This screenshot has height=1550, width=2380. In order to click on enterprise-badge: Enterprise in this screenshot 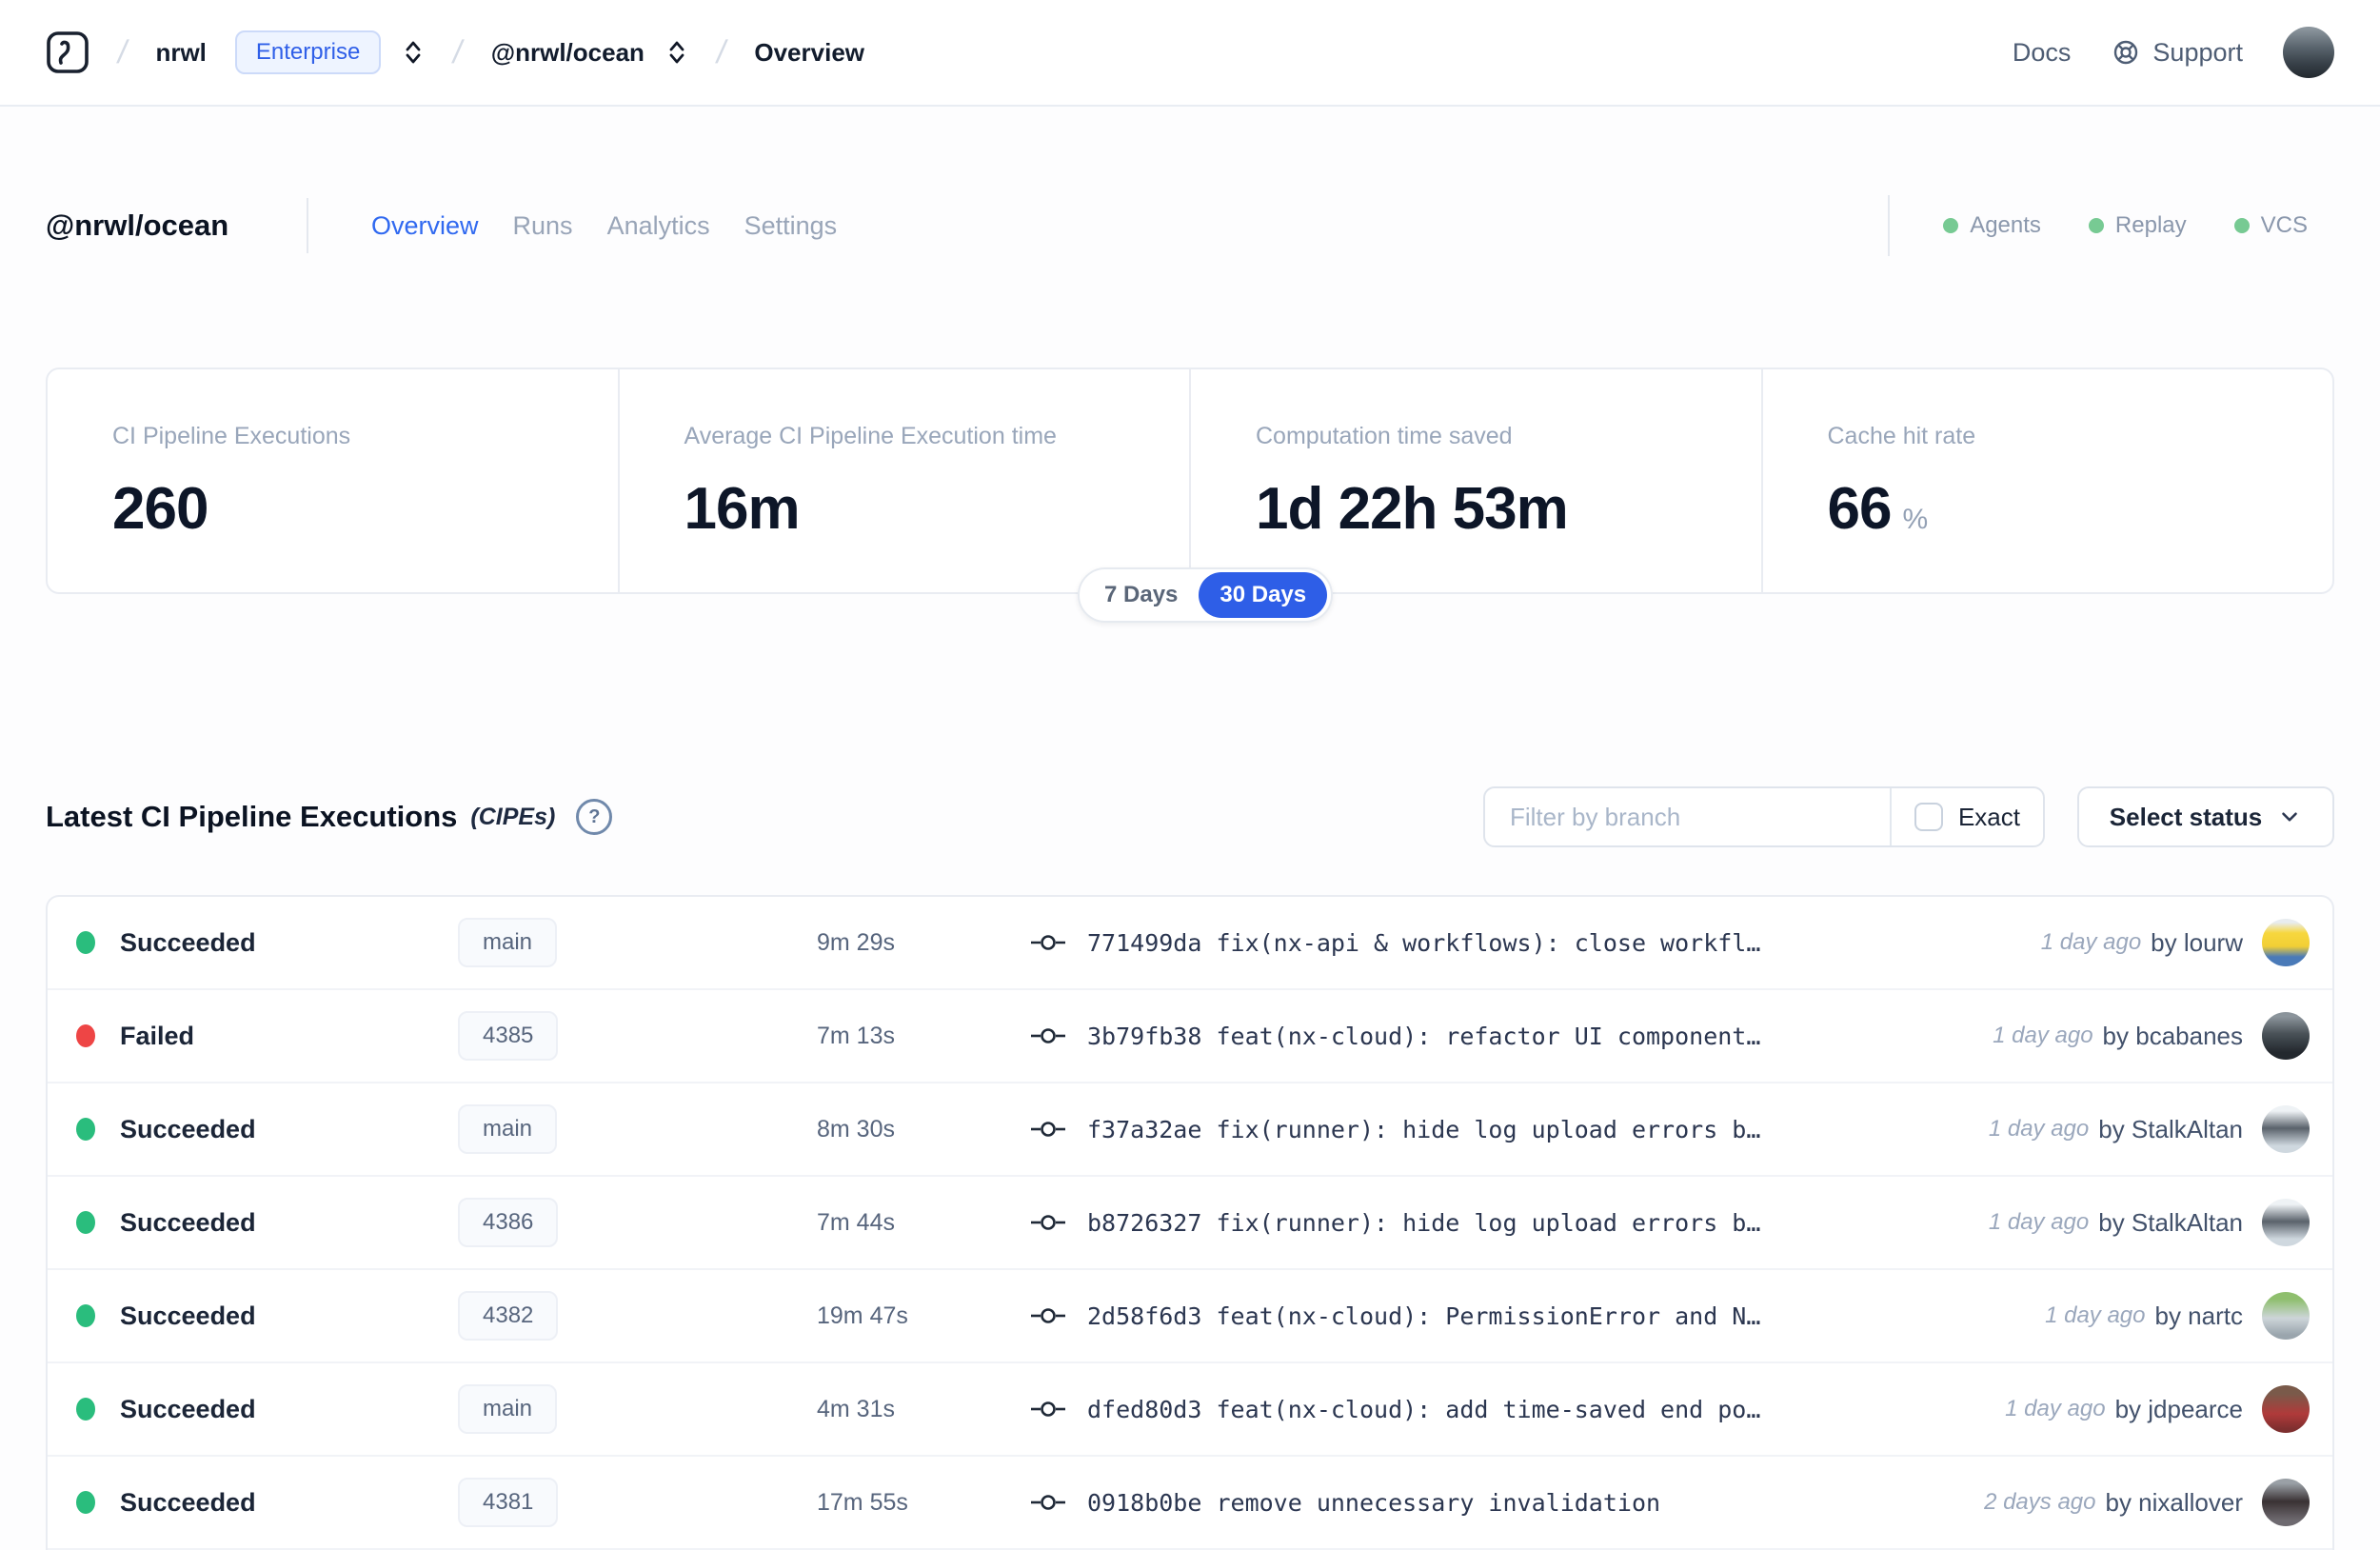, I will do `click(308, 52)`.